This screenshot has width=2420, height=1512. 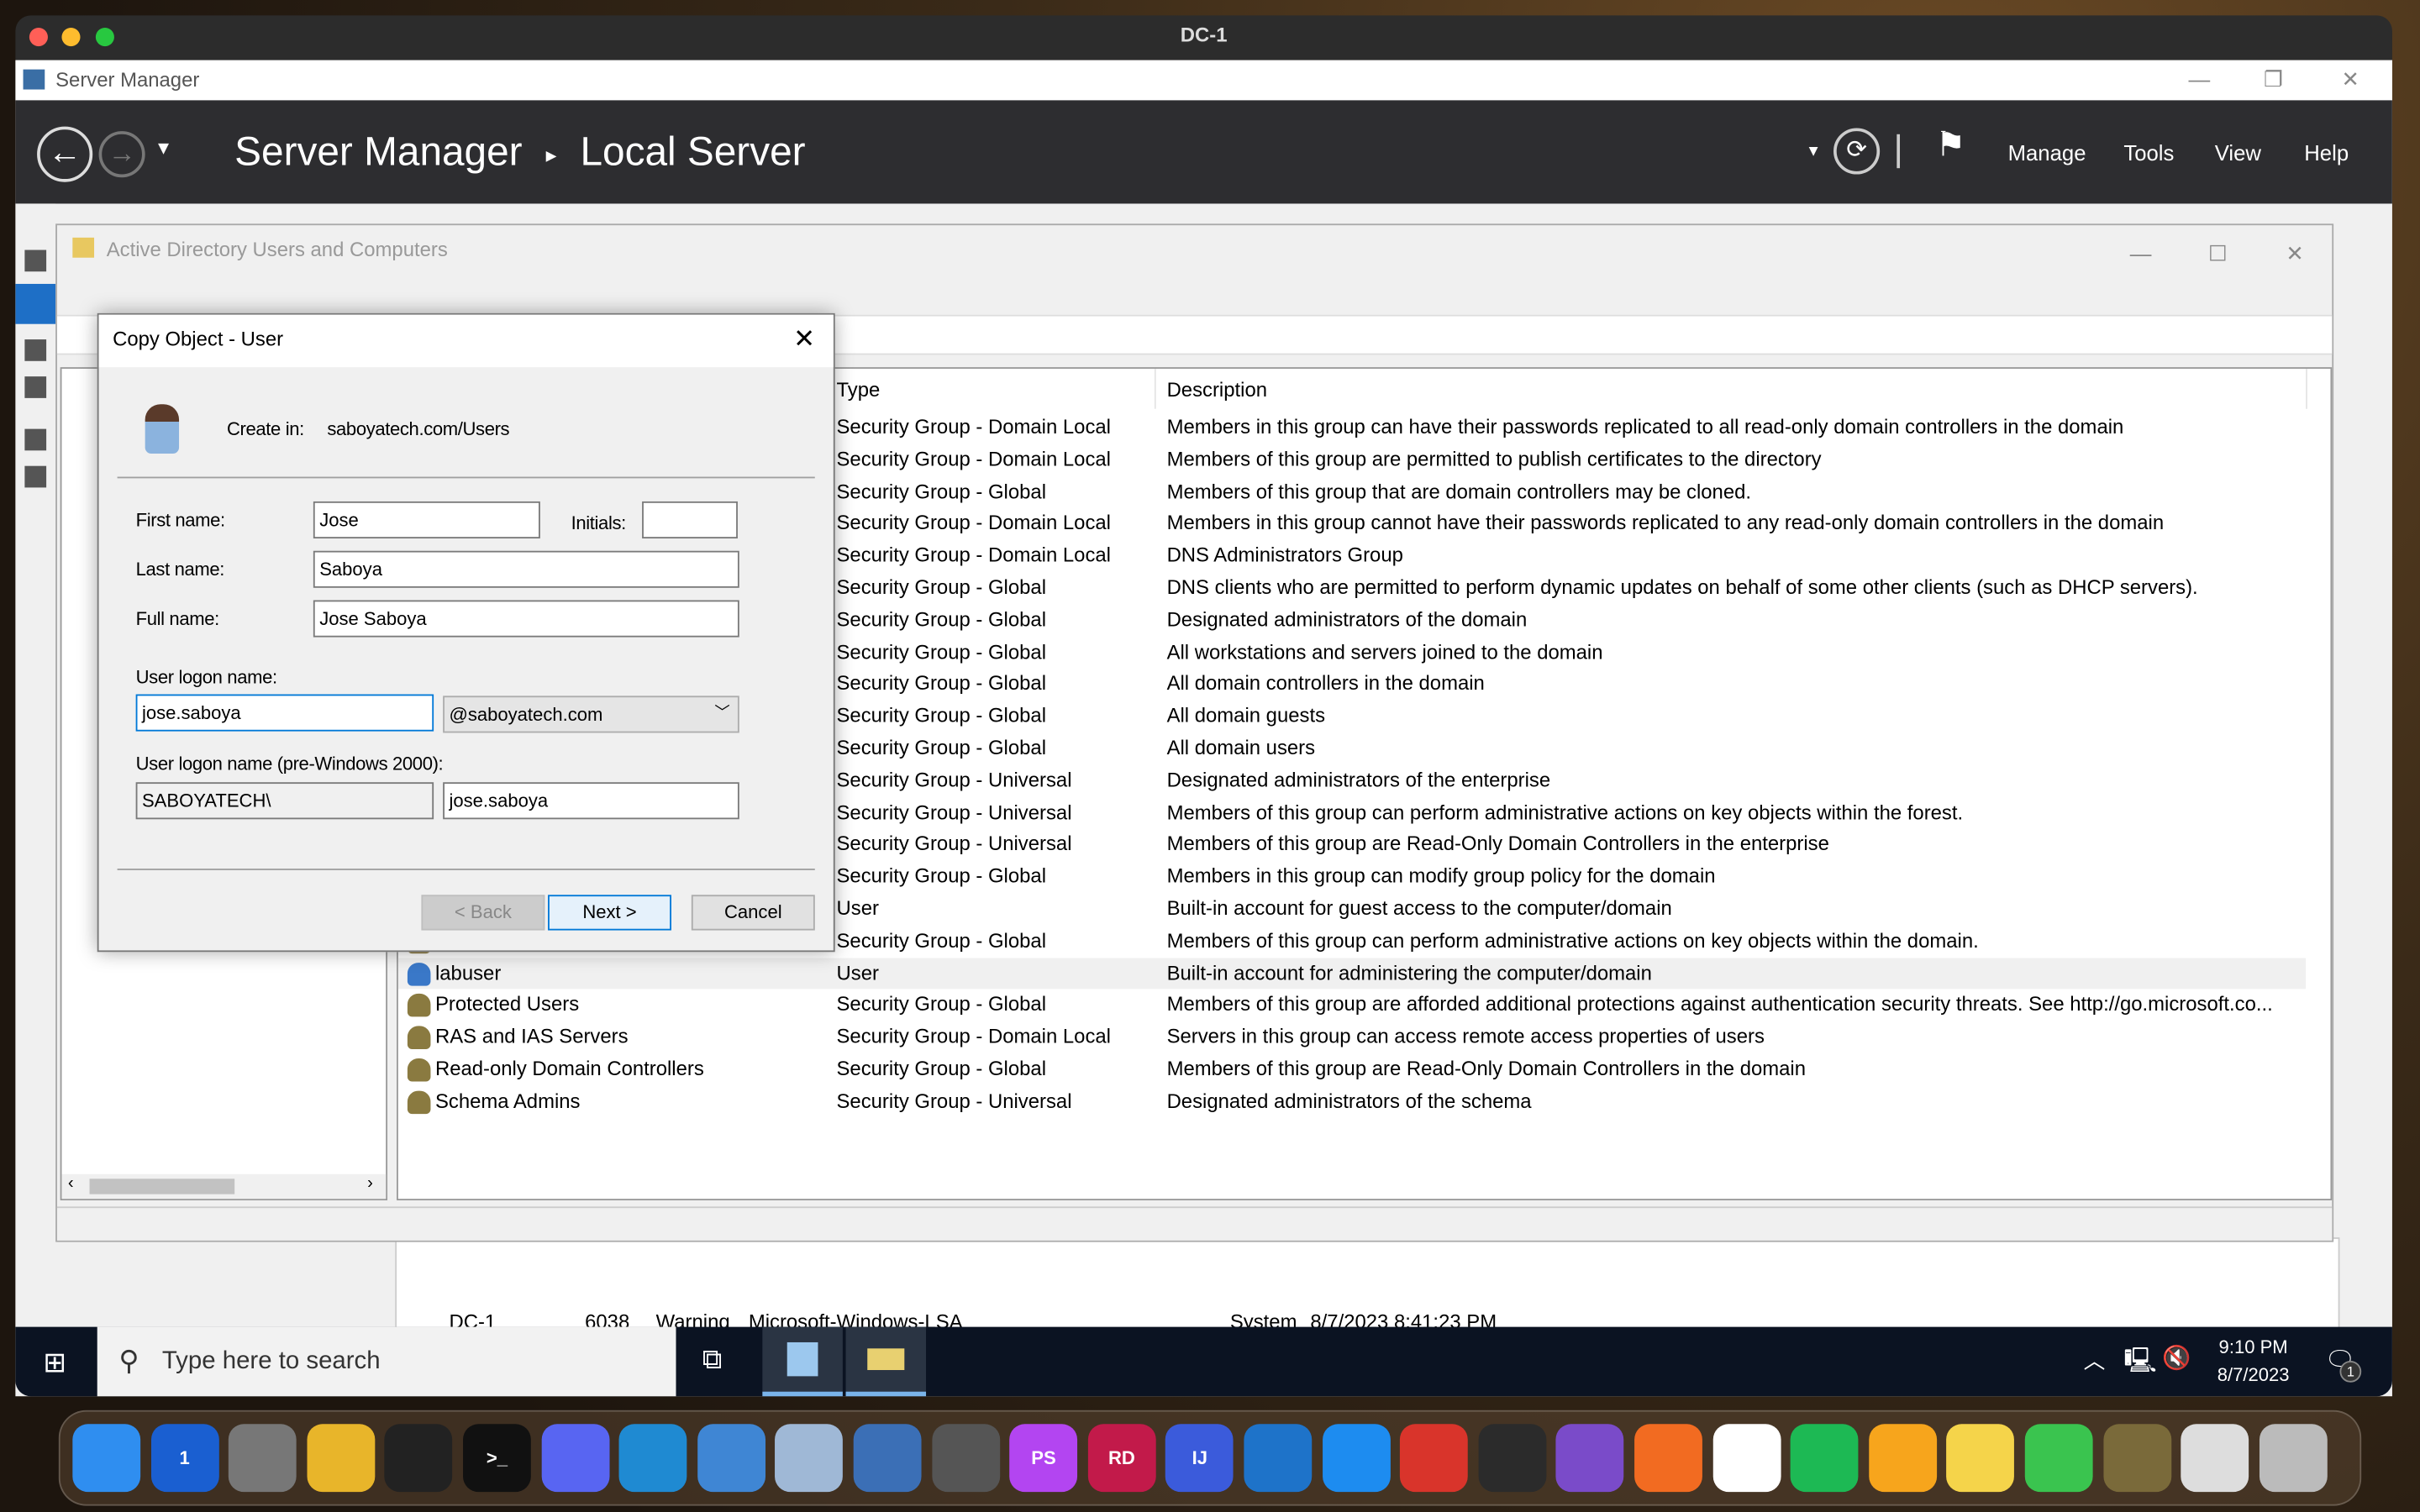 I want to click on column-header-type: Type, so click(x=859, y=390).